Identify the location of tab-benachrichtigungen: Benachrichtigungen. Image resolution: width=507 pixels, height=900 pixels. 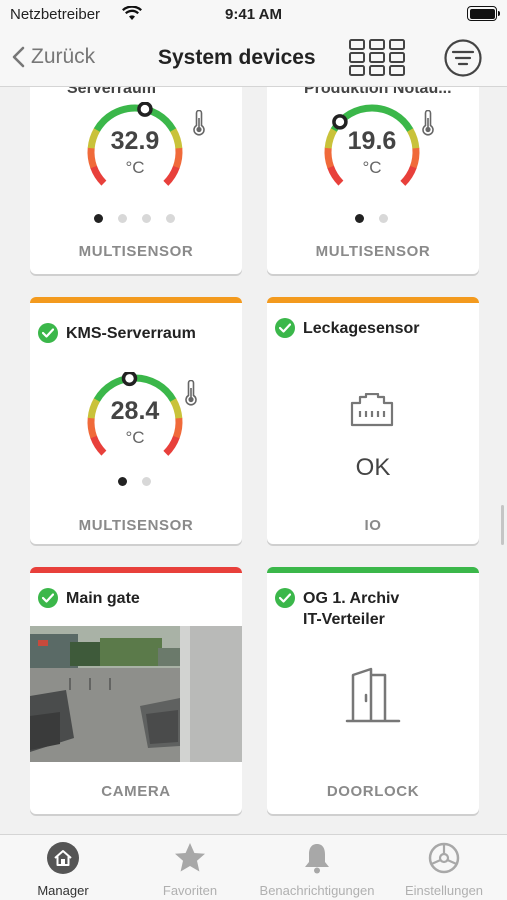
(317, 867).